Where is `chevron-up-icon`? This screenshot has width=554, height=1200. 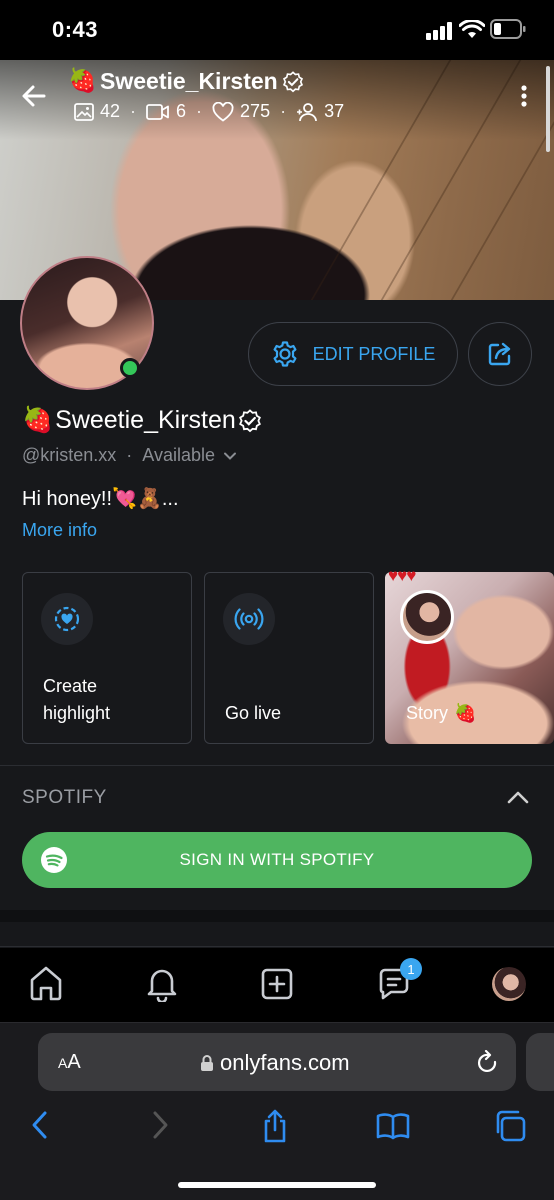 chevron-up-icon is located at coordinates (518, 797).